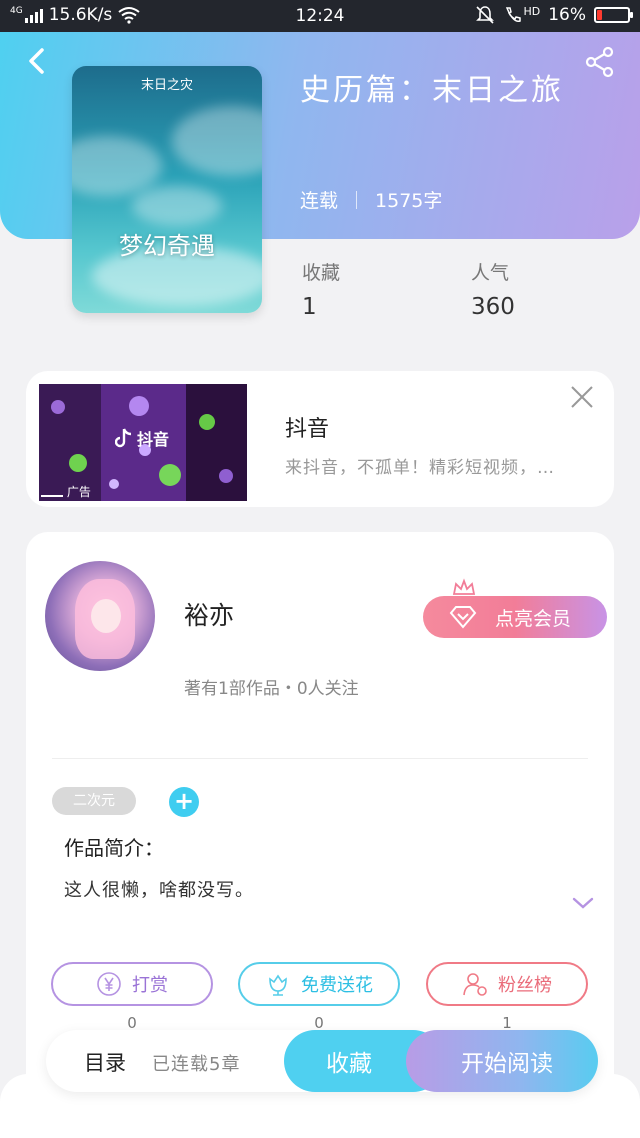 The height and width of the screenshot is (1138, 640). I want to click on crown-icon, so click(464, 586).